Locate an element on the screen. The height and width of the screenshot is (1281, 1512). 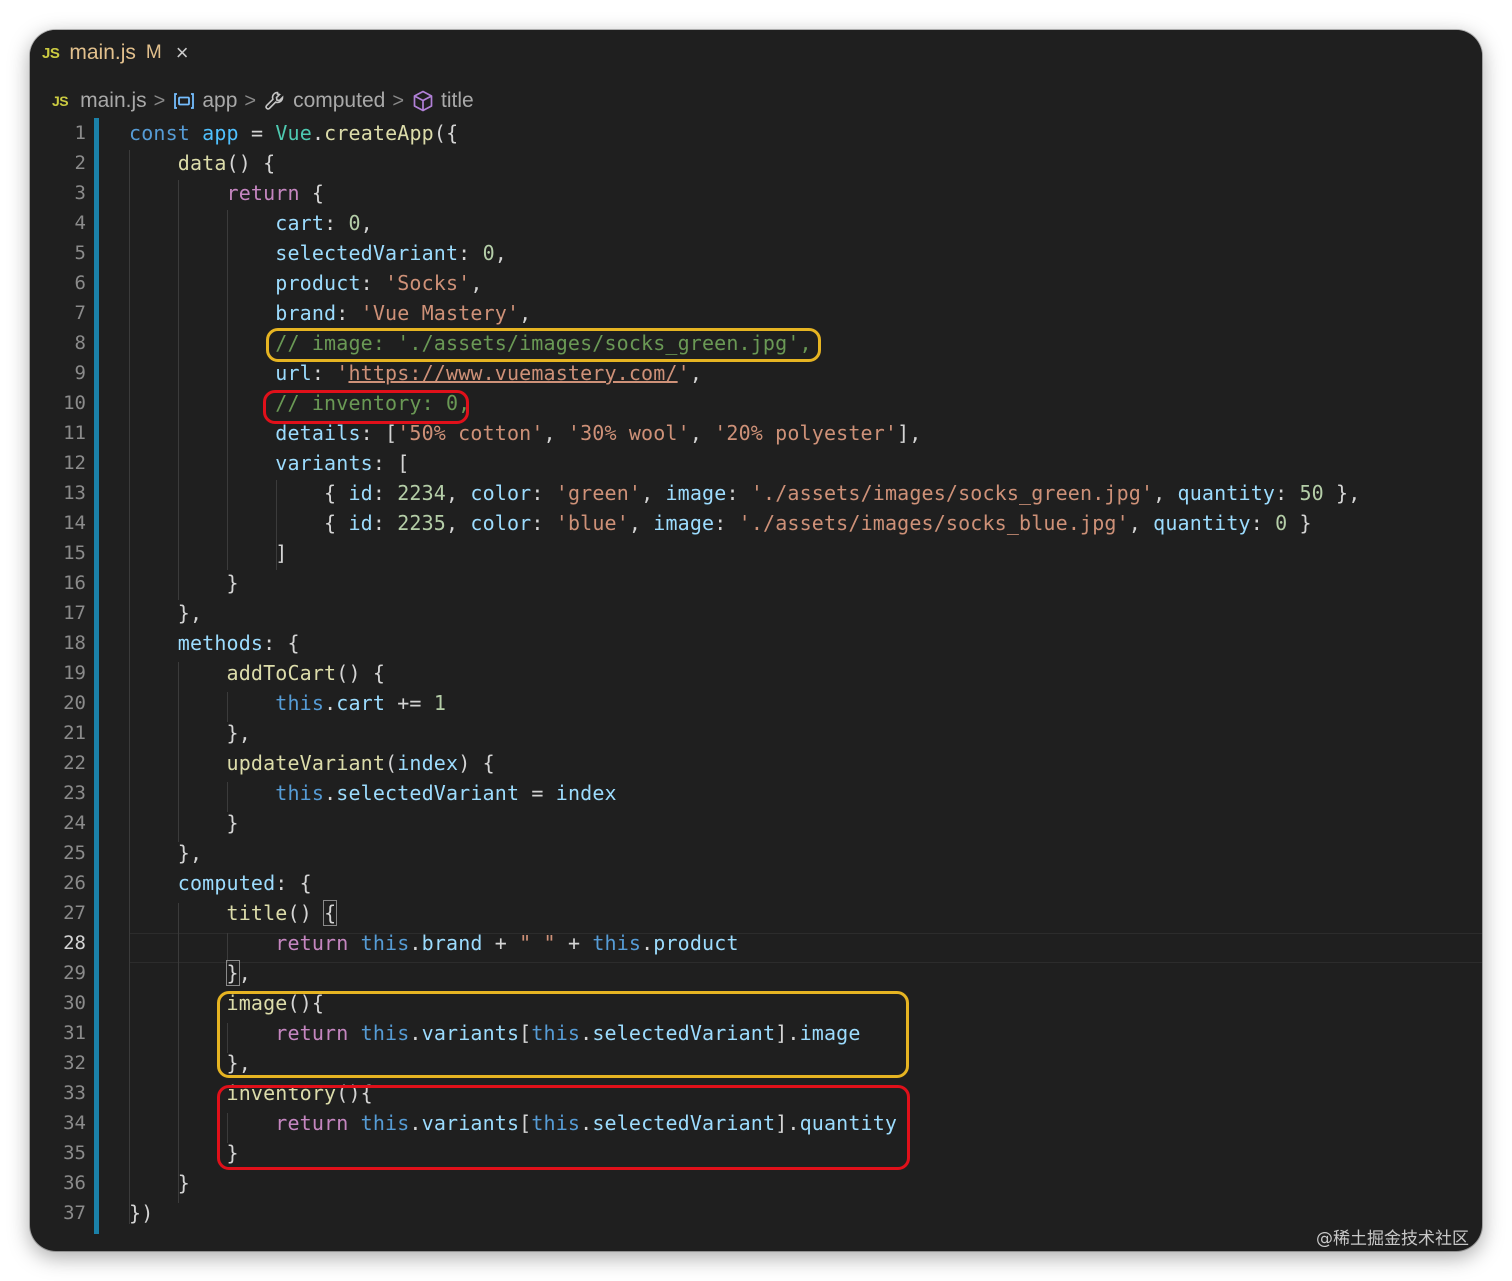
line-number: 24 is located at coordinates (74, 823).